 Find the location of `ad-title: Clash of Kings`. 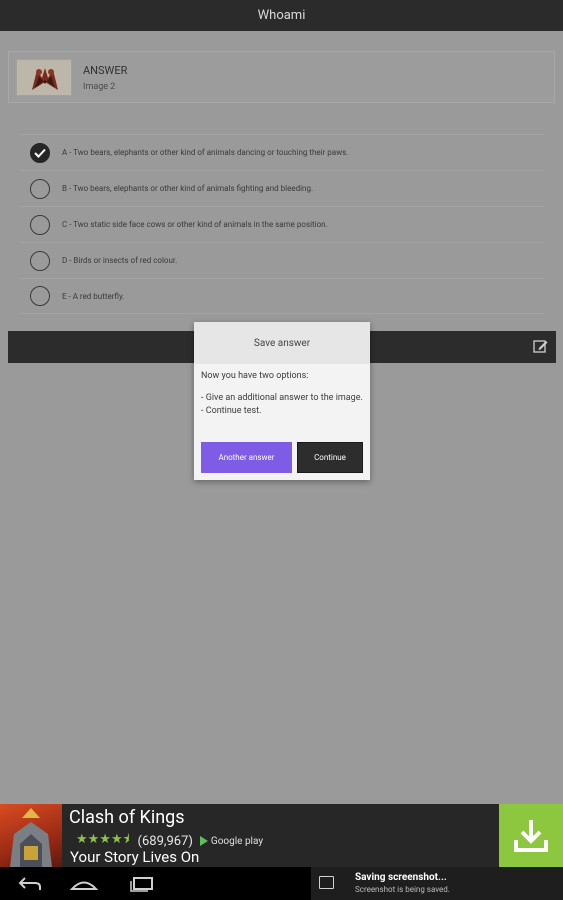

ad-title: Clash of Kings is located at coordinates (127, 817).